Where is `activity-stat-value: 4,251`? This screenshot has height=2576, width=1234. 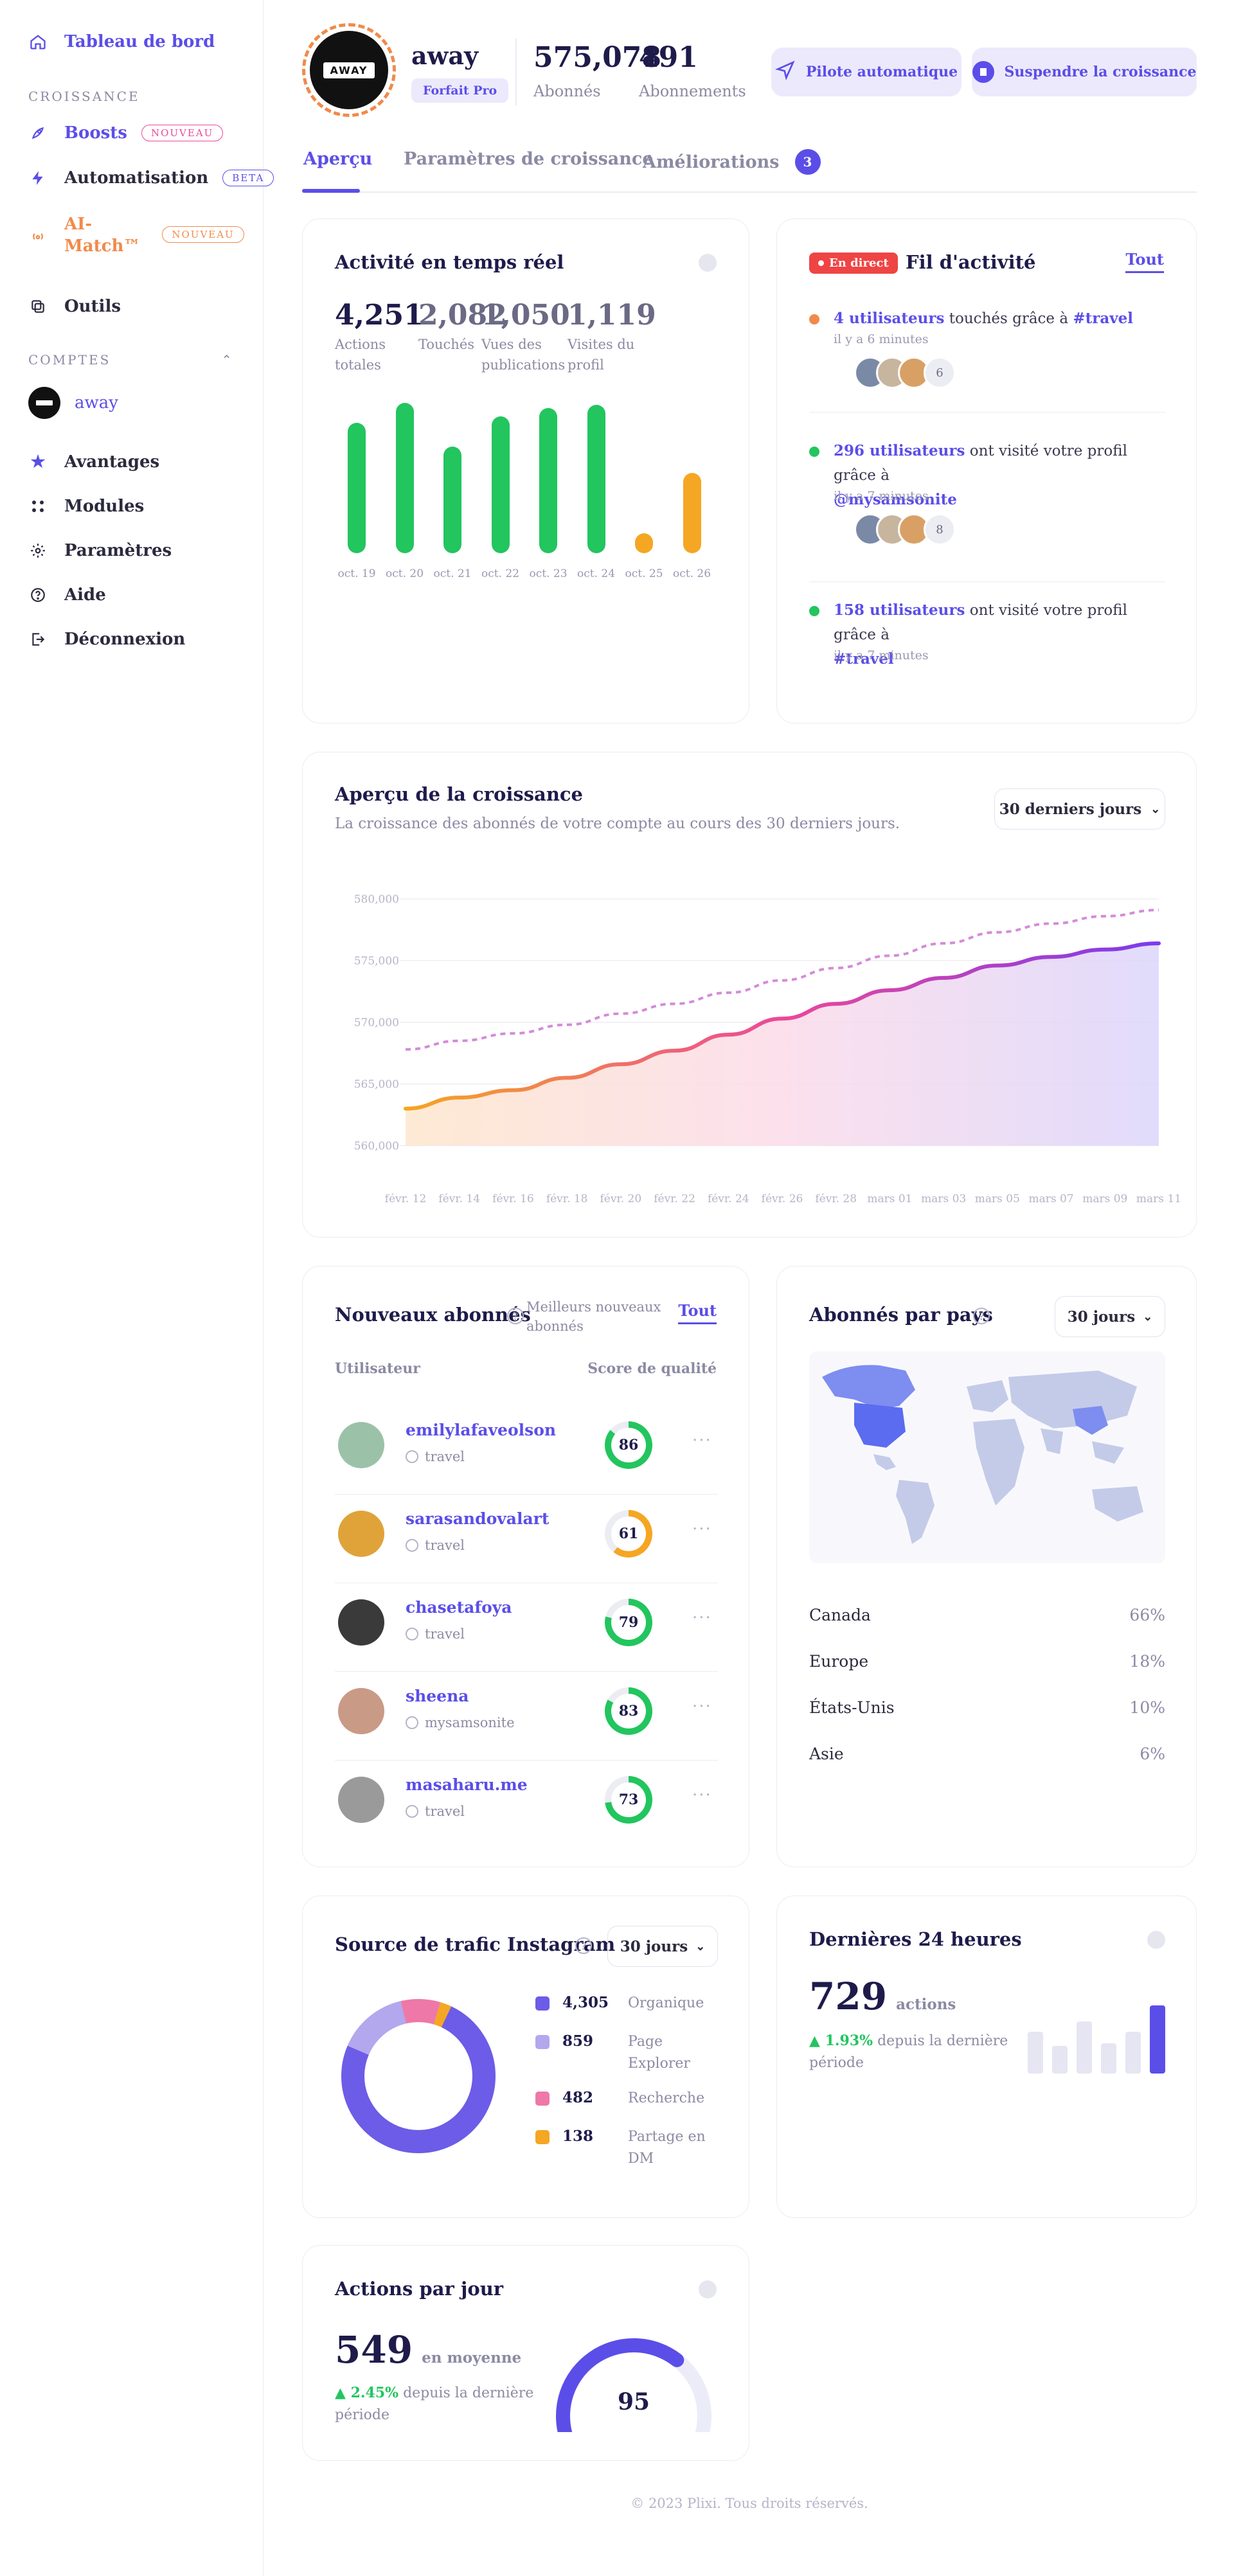 activity-stat-value: 4,251 is located at coordinates (380, 316).